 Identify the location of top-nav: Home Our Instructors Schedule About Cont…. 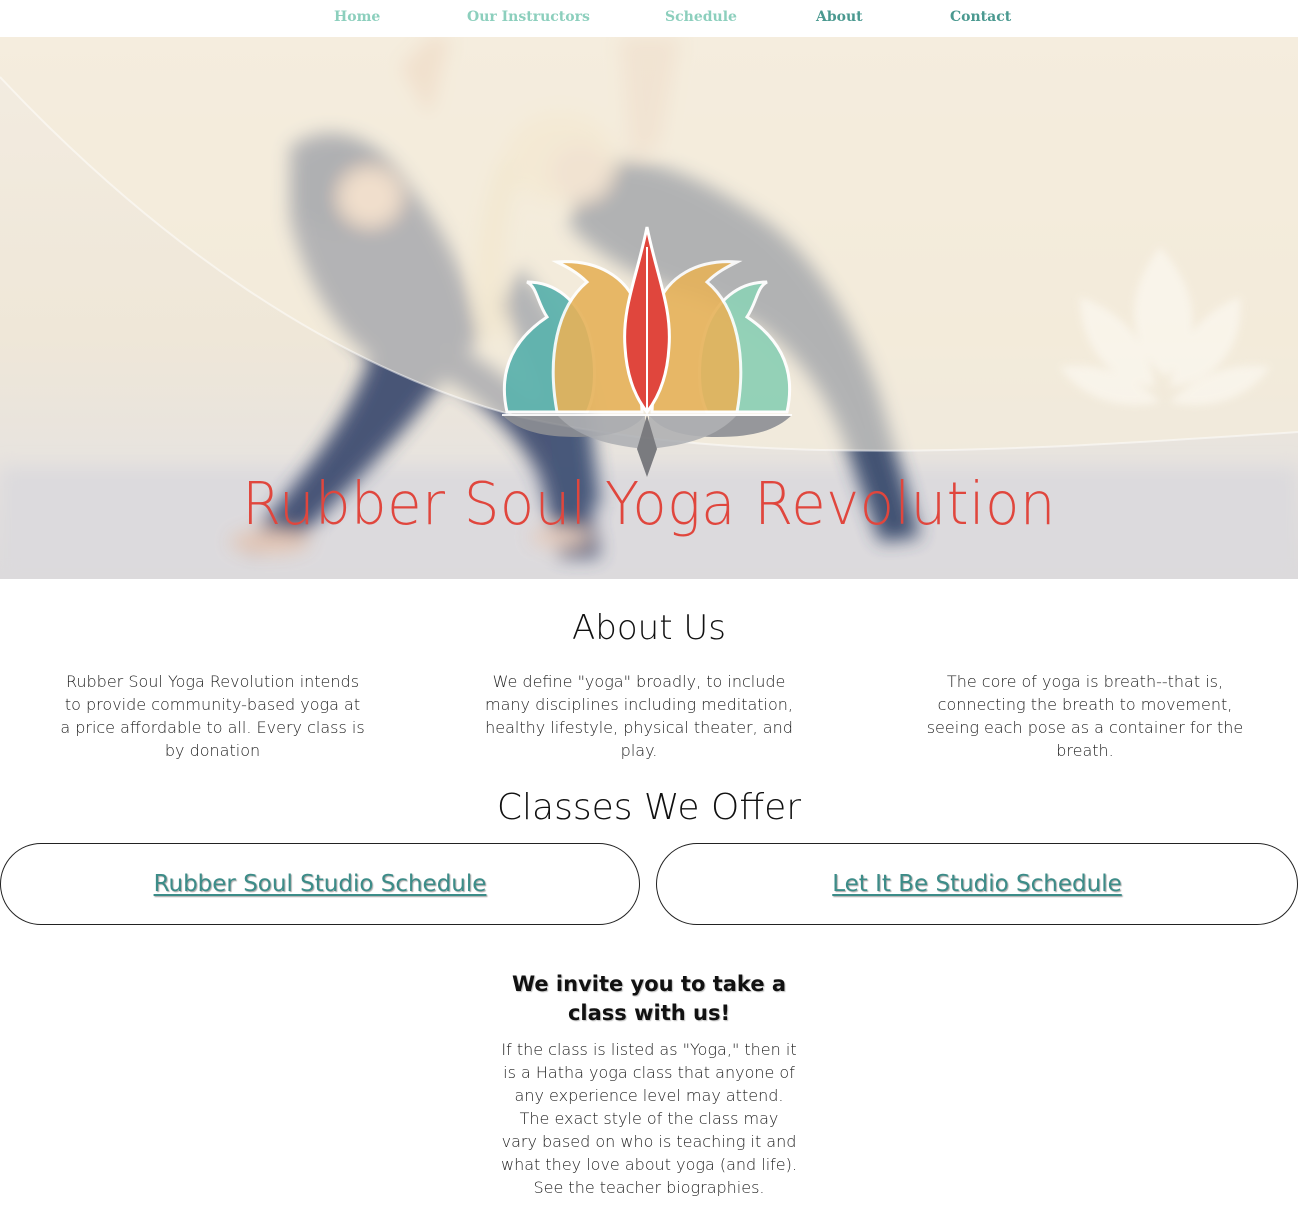
(649, 18).